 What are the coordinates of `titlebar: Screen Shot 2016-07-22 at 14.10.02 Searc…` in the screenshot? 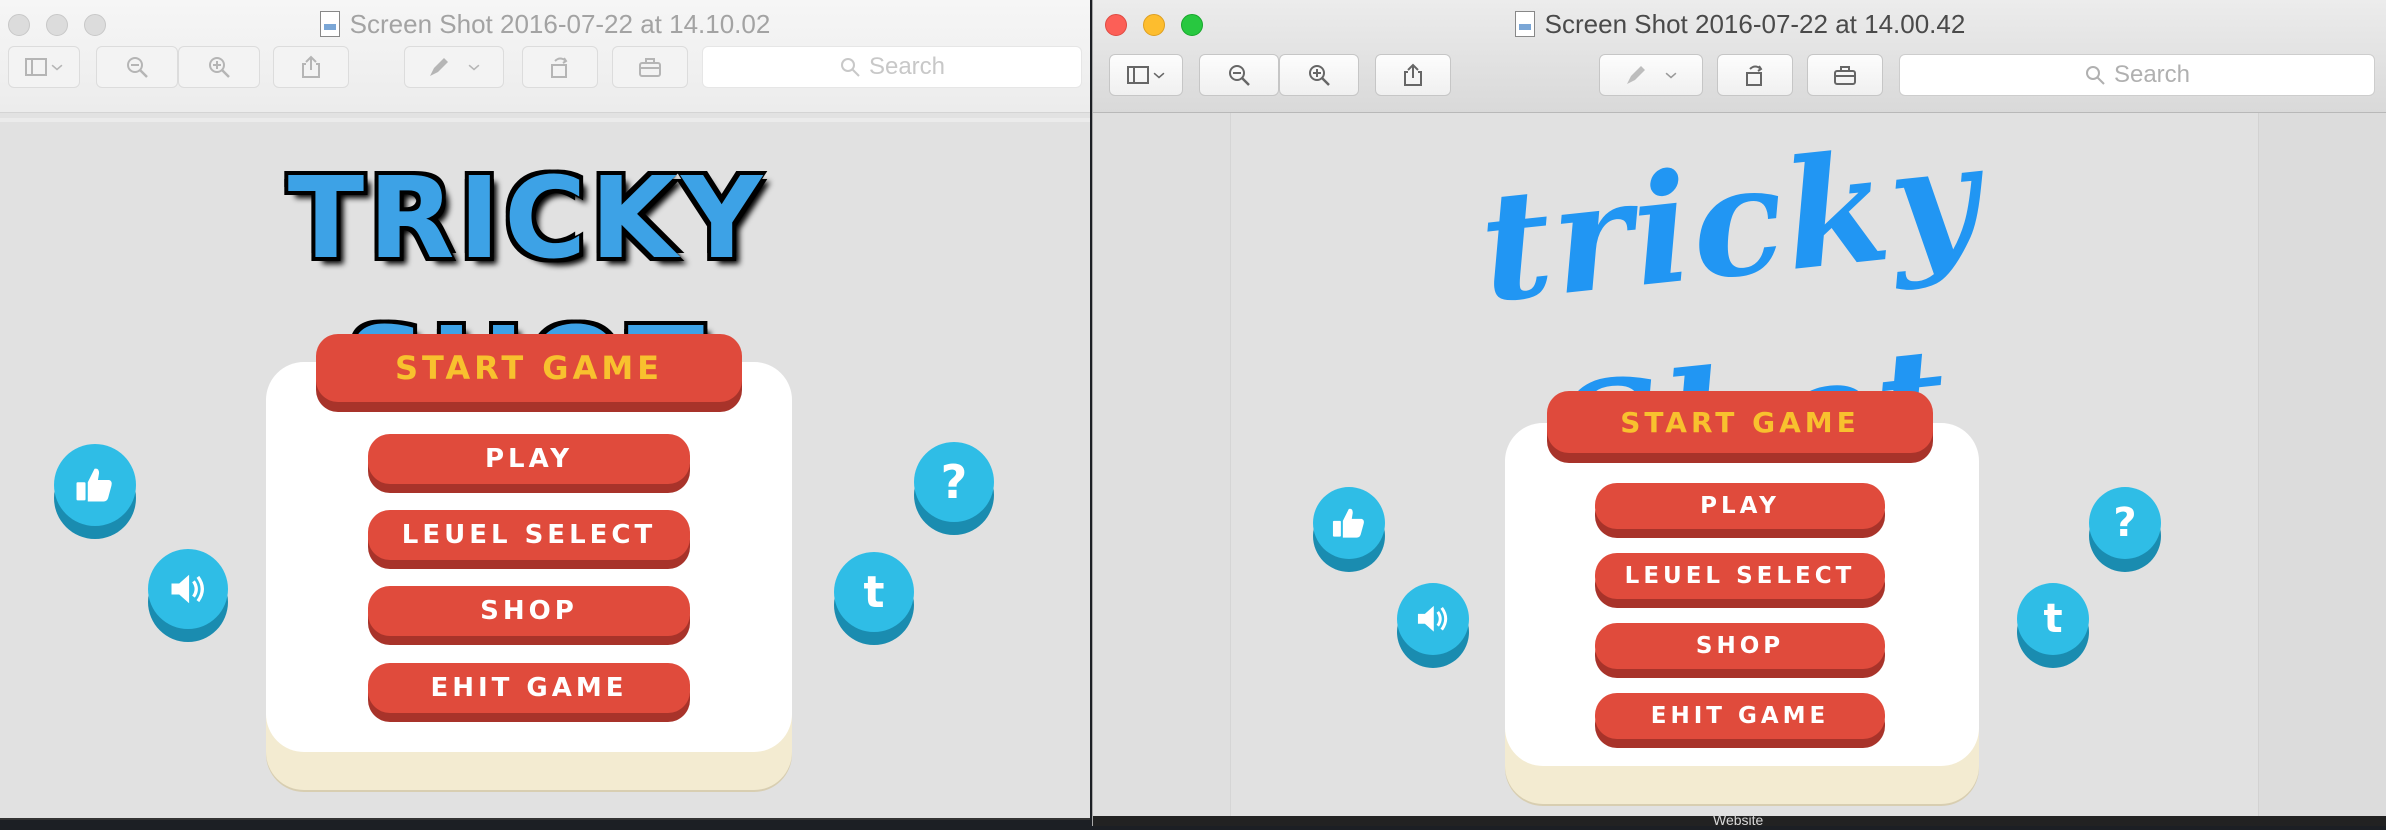 It's located at (545, 56).